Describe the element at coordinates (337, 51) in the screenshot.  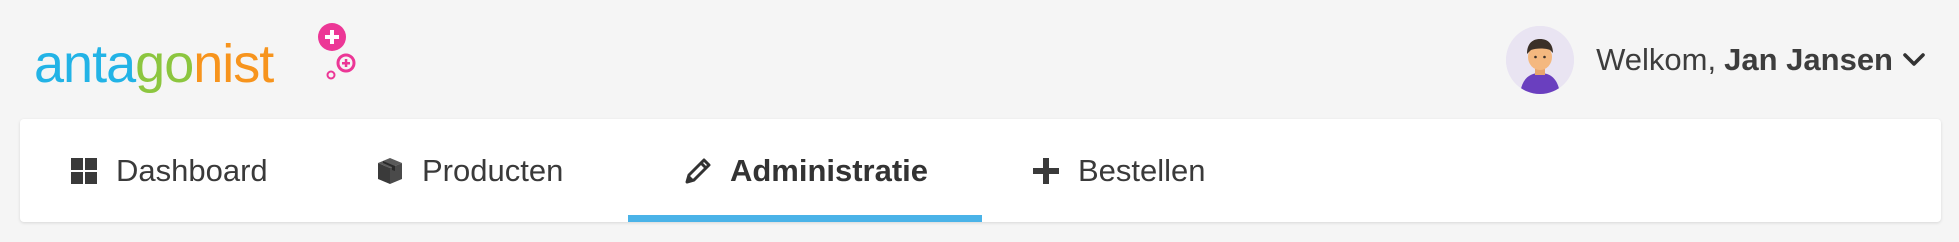
I see `logo-bubbles-icon` at that location.